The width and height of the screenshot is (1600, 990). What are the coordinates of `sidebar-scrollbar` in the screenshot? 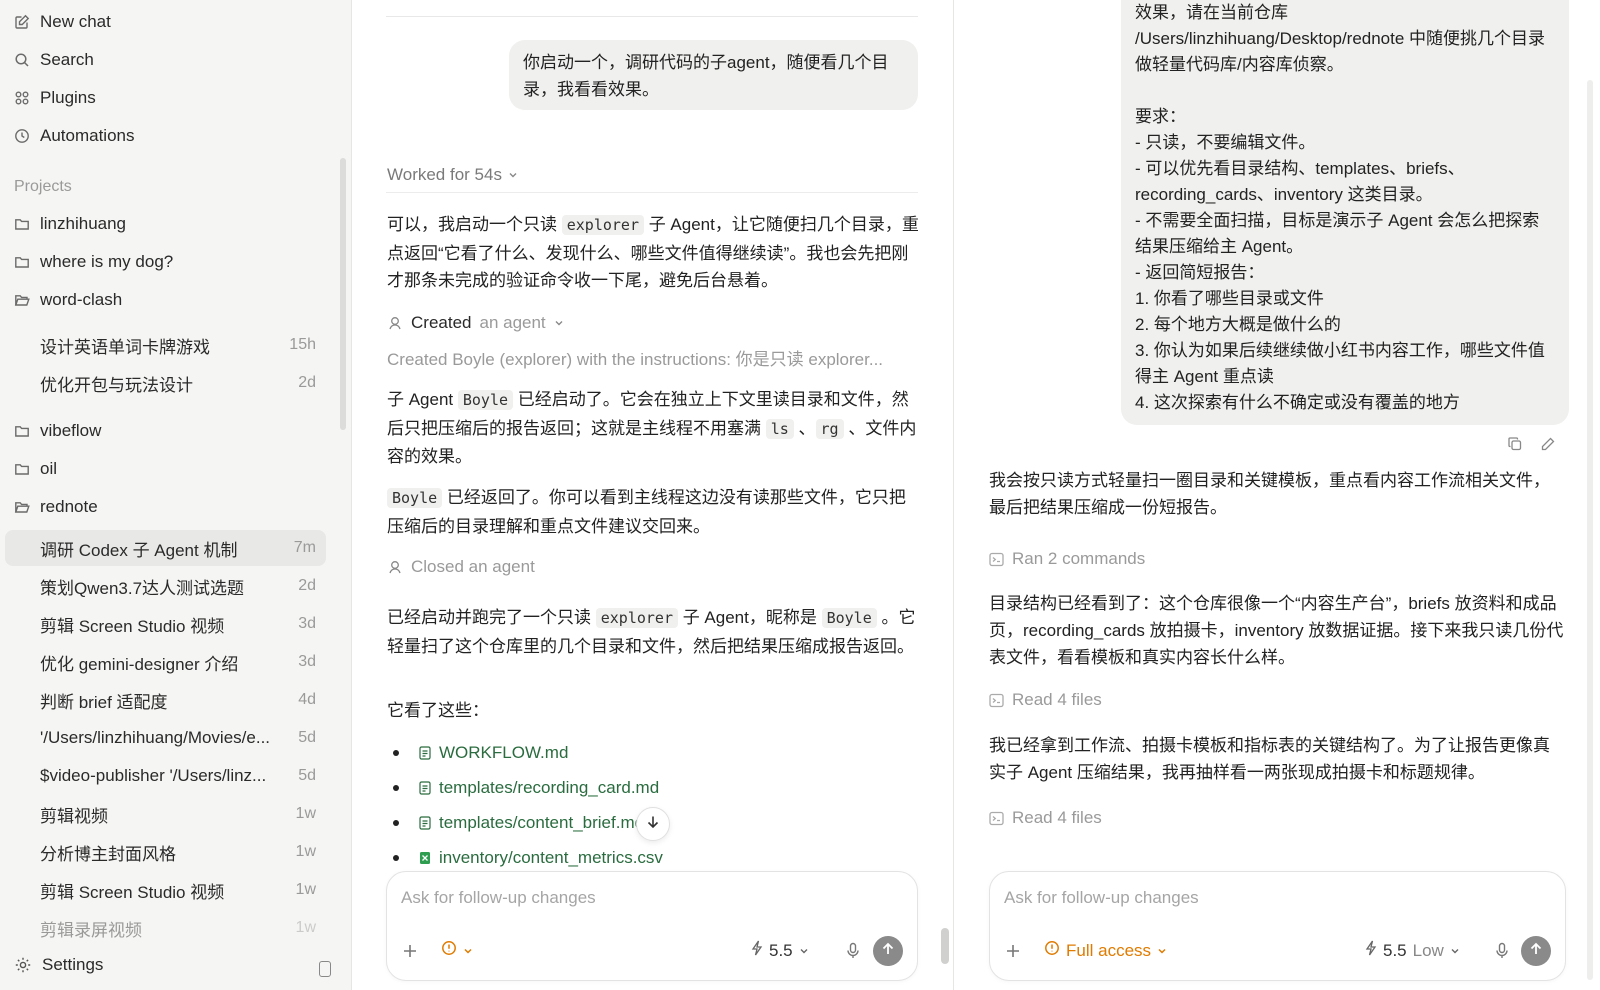 It's located at (343, 294).